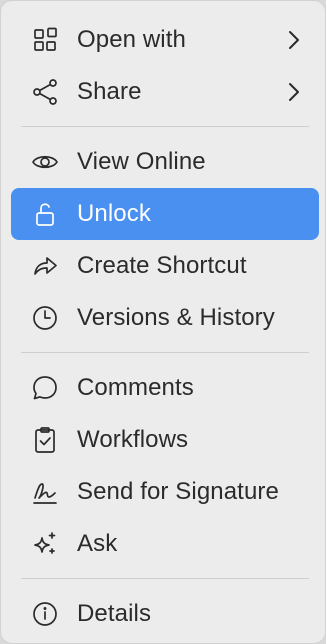 This screenshot has width=326, height=644. What do you see at coordinates (45, 544) in the screenshot?
I see `sparkles-icon` at bounding box center [45, 544].